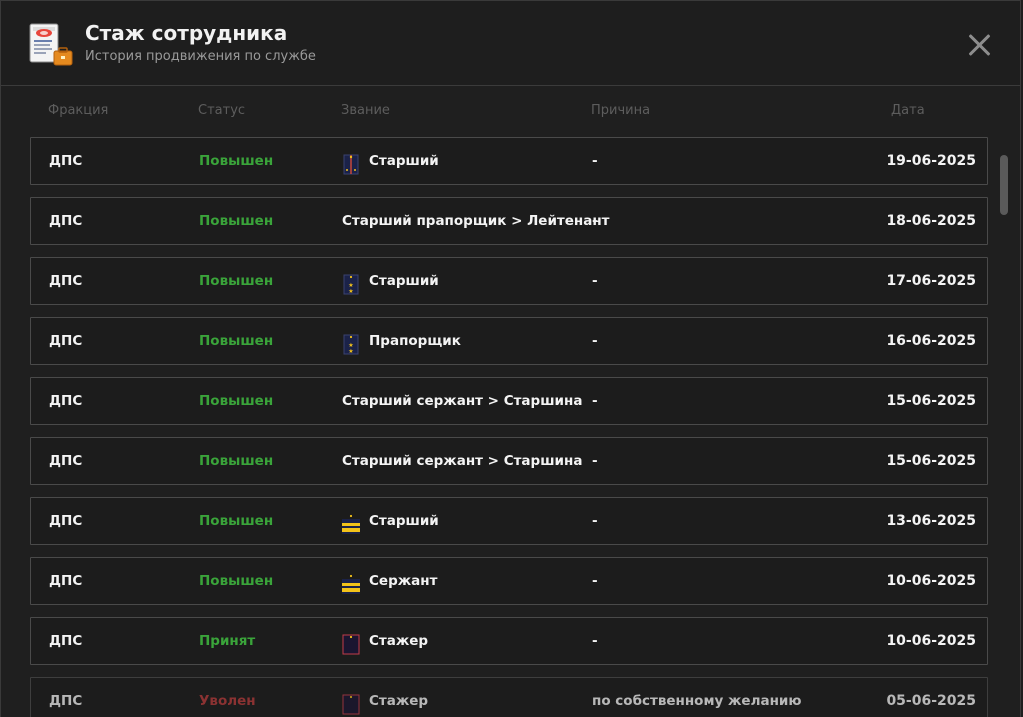 The image size is (1023, 717). What do you see at coordinates (509, 281) in the screenshot?
I see `table-row: ДПС Повышен ★ ★ Старший - 17-06-2025` at bounding box center [509, 281].